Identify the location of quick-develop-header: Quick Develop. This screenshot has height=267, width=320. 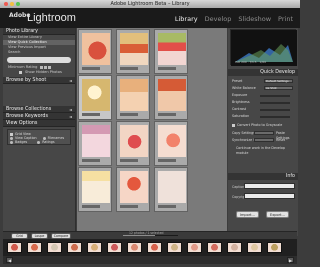
(263, 72).